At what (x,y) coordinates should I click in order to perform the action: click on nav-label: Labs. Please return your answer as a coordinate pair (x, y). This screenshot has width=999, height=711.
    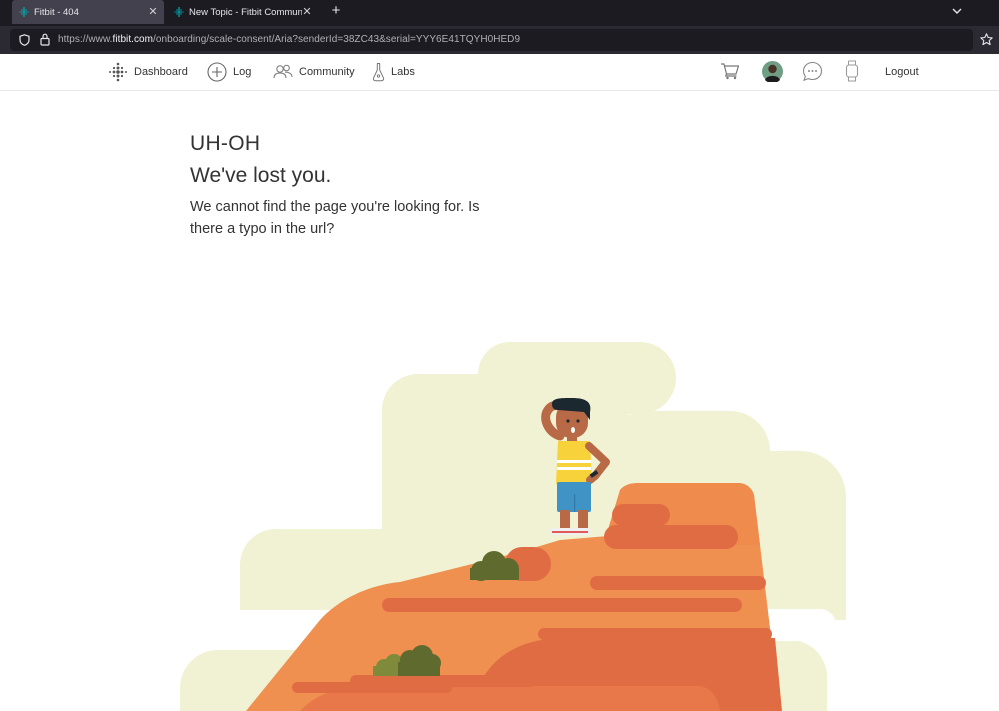
    Looking at the image, I should click on (403, 72).